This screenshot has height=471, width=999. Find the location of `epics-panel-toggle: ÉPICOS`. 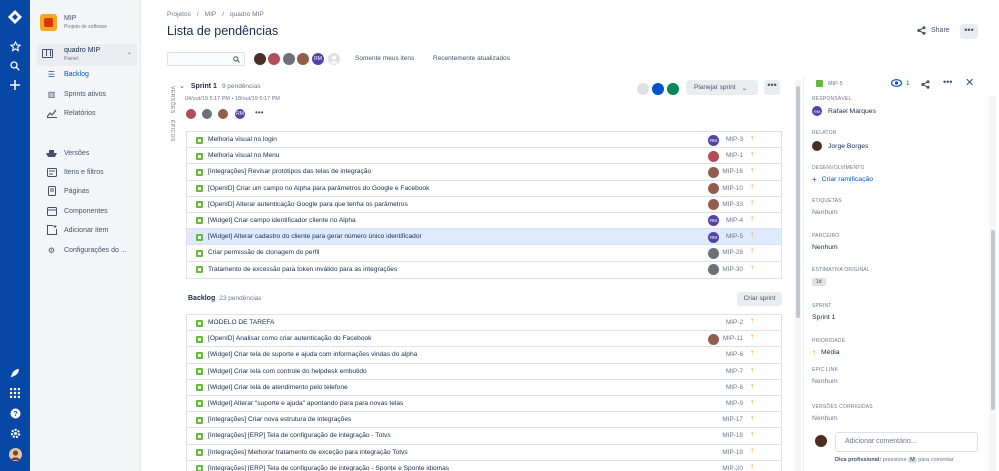

epics-panel-toggle: ÉPICOS is located at coordinates (172, 131).